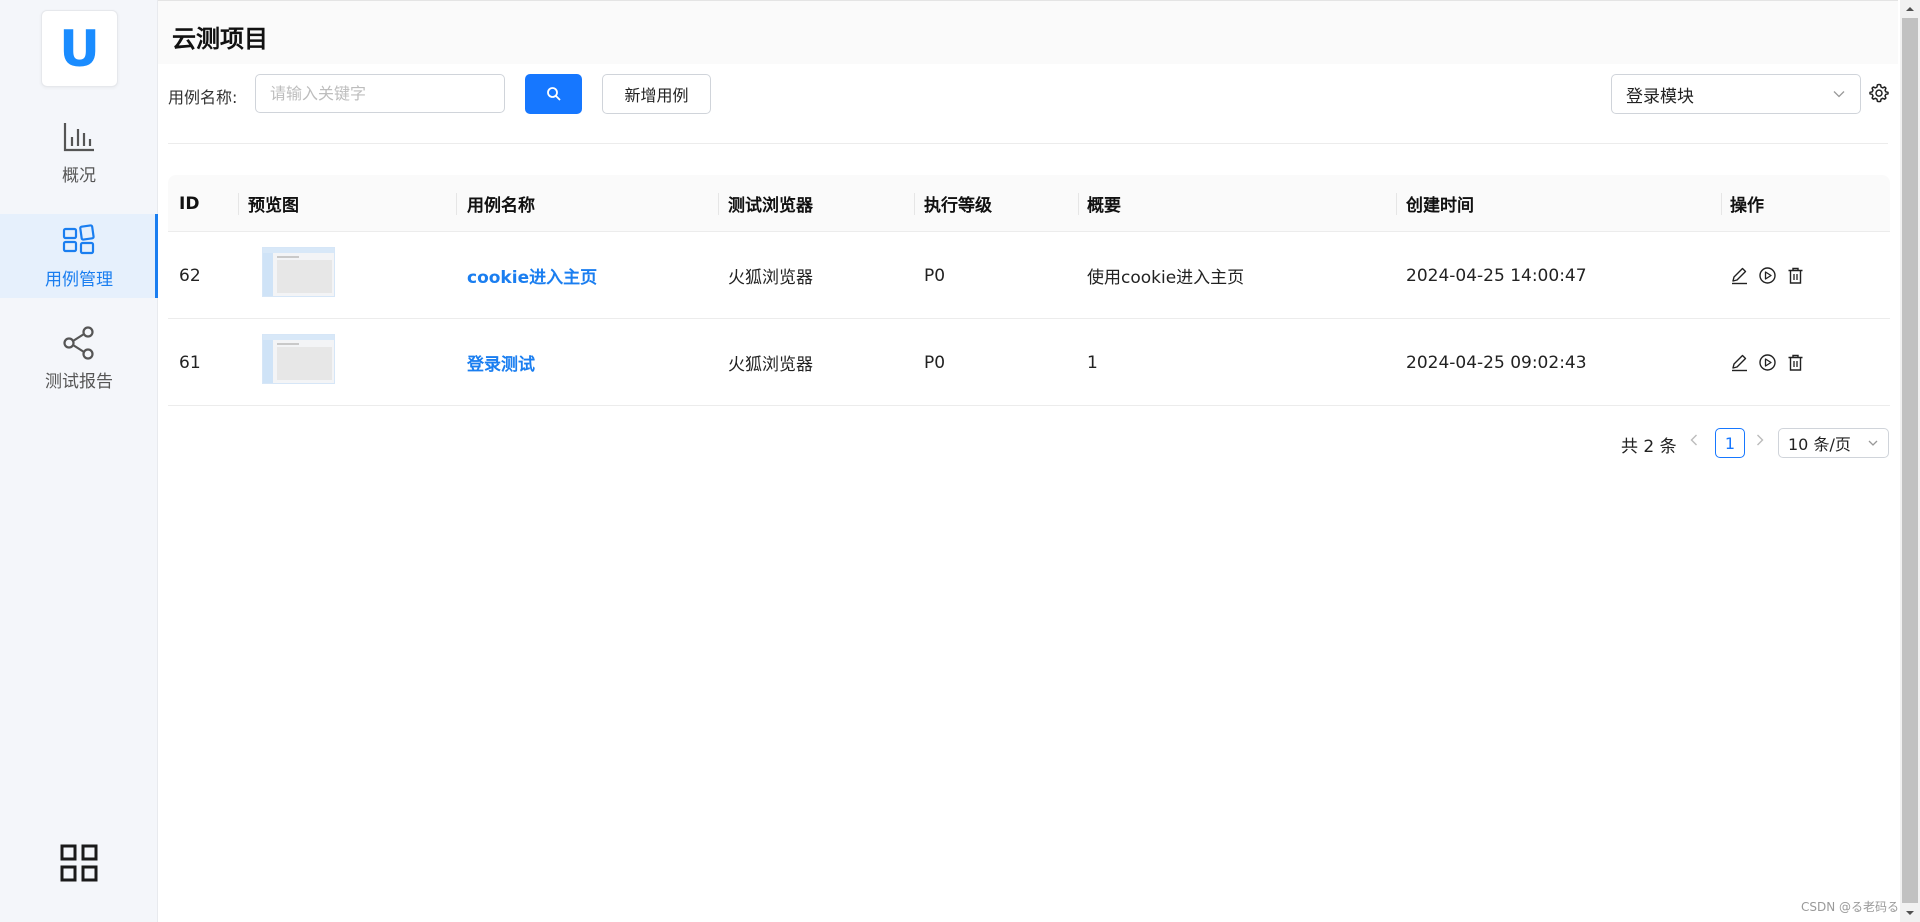 This screenshot has height=922, width=1920. What do you see at coordinates (1660, 96) in the screenshot?
I see `module-select-value: 登录模块` at bounding box center [1660, 96].